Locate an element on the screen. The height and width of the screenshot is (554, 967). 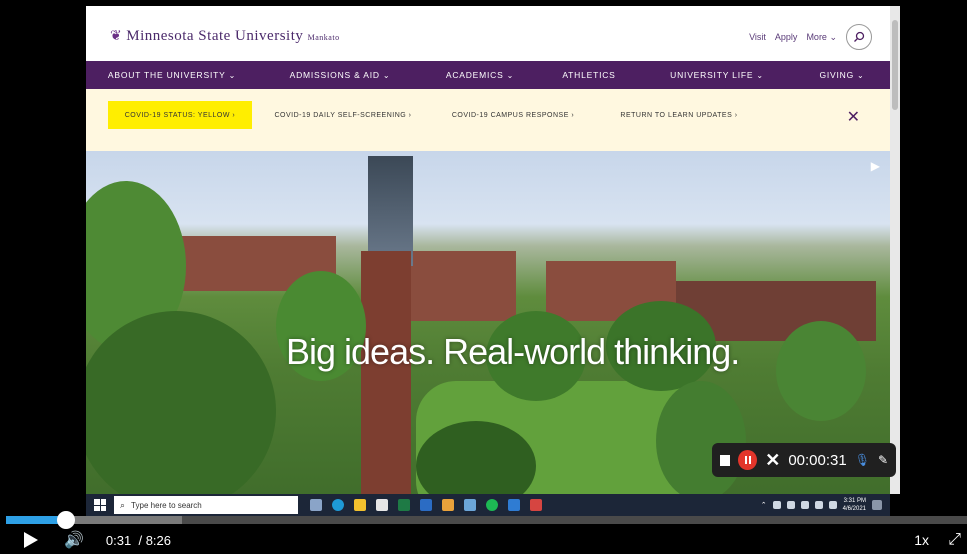
nav-admissions: ADMISSIONS & AID ⌄ is located at coordinates (340, 75).